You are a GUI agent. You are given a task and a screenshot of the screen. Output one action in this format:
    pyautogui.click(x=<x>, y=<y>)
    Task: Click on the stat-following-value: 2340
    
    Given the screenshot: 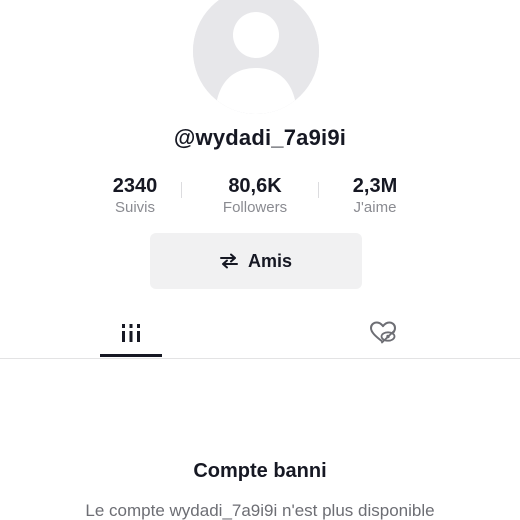 What is the action you would take?
    pyautogui.click(x=135, y=186)
    